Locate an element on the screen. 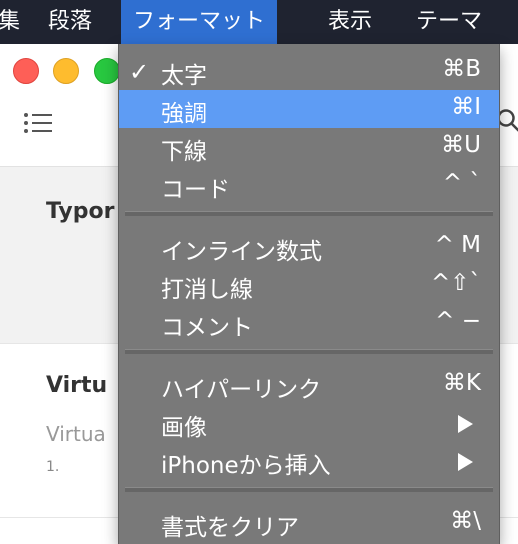 This screenshot has height=544, width=518. menu-item-strikethrough: 打消し線 ^⇧` is located at coordinates (309, 285).